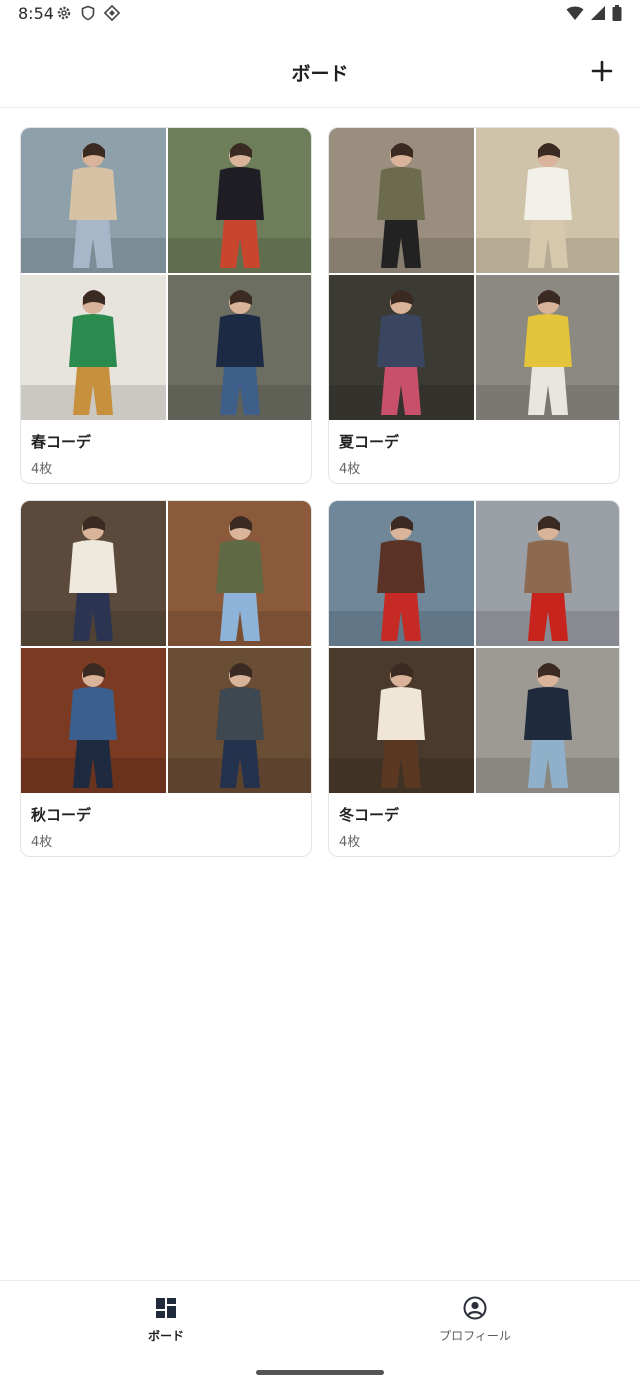  I want to click on dashboard-icon, so click(166, 1308).